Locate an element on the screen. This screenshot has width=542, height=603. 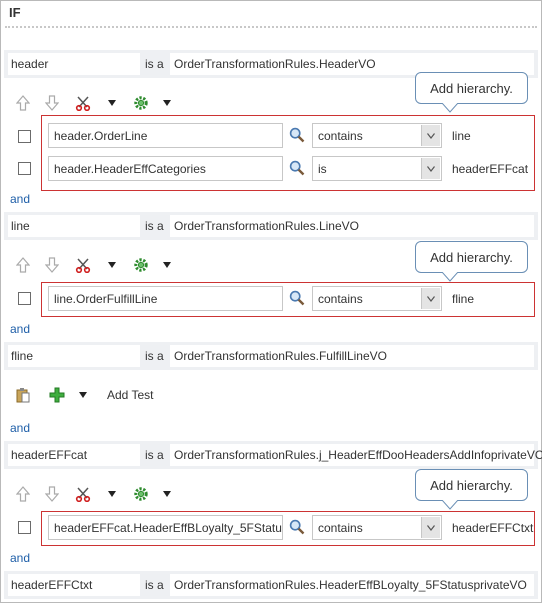
if-heading: IF is located at coordinates (15, 12).